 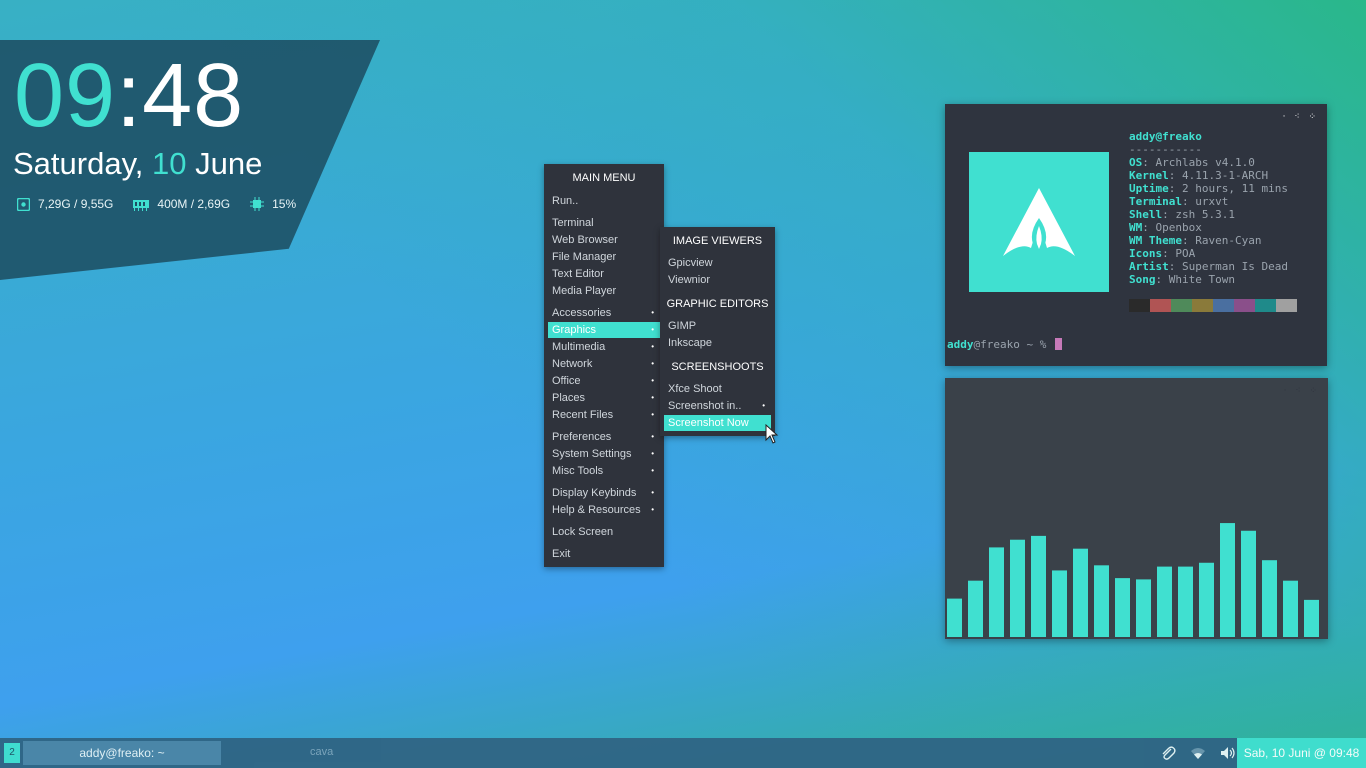 I want to click on menu-item-recent-files: Recent Files •, so click(x=604, y=415).